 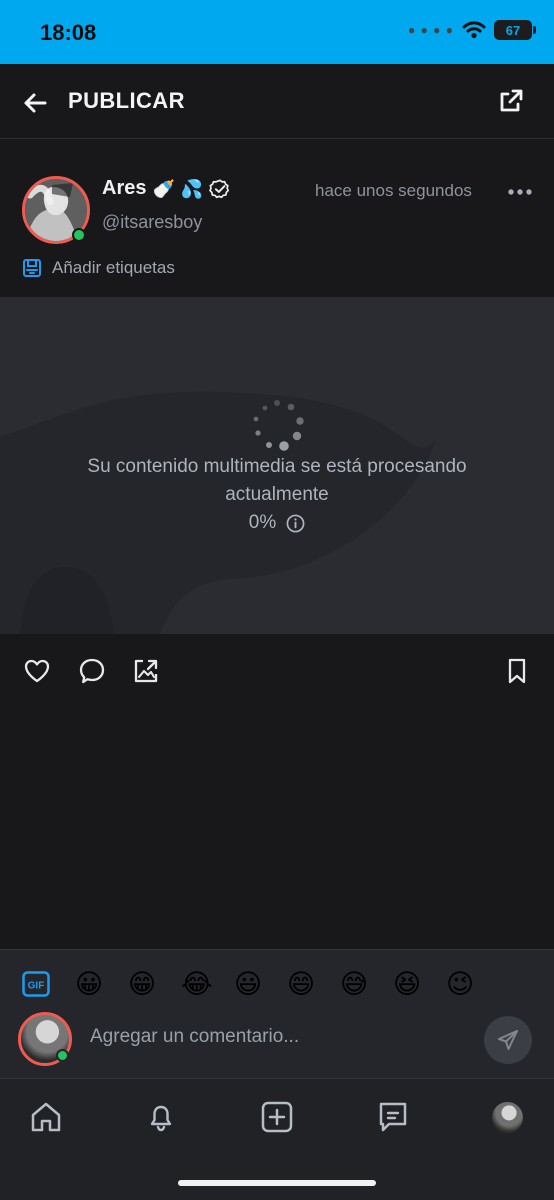 What do you see at coordinates (46, 1117) in the screenshot?
I see `home-icon` at bounding box center [46, 1117].